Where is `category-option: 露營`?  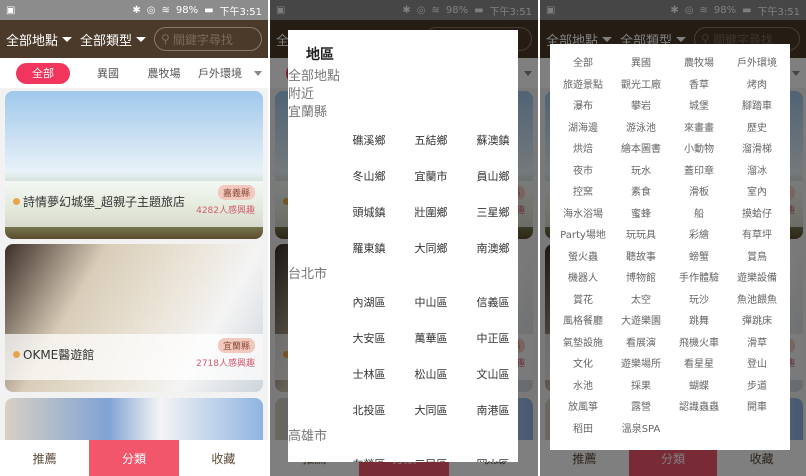 category-option: 露營 is located at coordinates (641, 406).